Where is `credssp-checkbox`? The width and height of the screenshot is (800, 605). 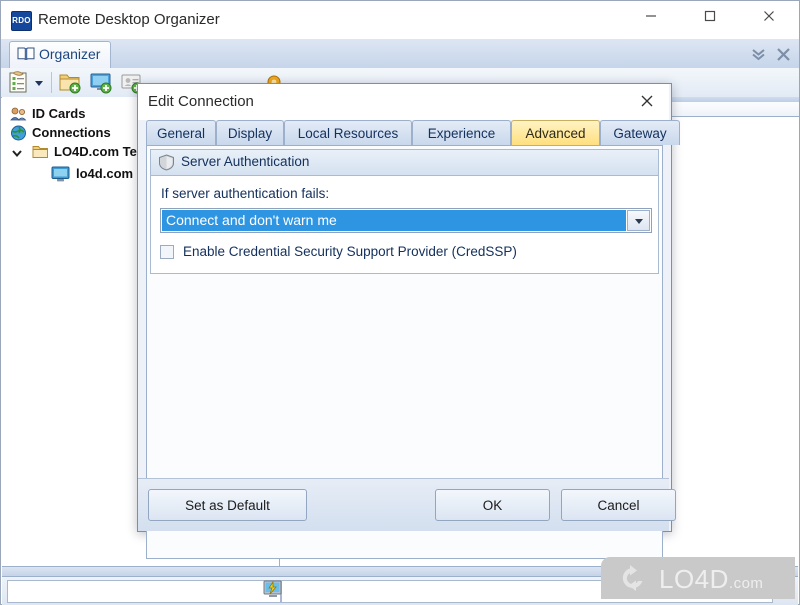
credssp-checkbox is located at coordinates (167, 252).